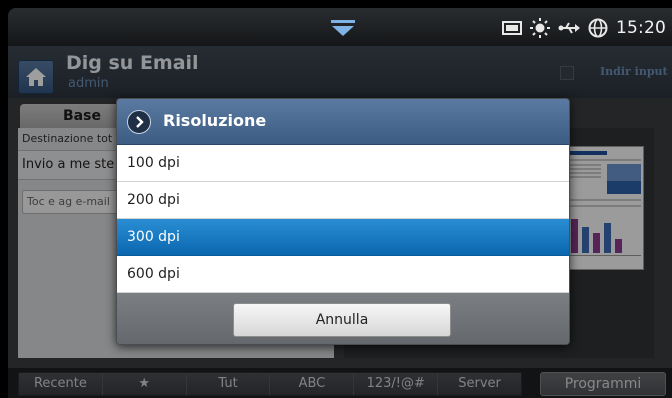 Image resolution: width=672 pixels, height=398 pixels. I want to click on dialog-title-bar: Risoluzione, so click(343, 122).